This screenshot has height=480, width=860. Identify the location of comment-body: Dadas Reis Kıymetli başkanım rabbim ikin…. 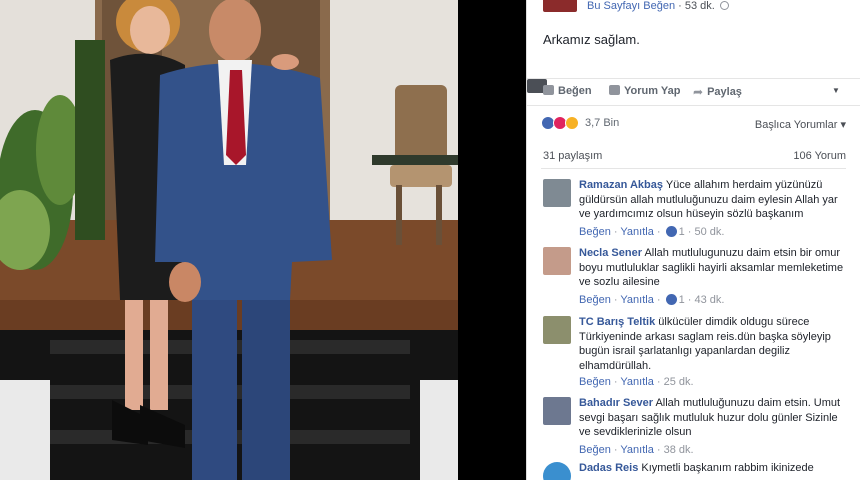
(713, 468).